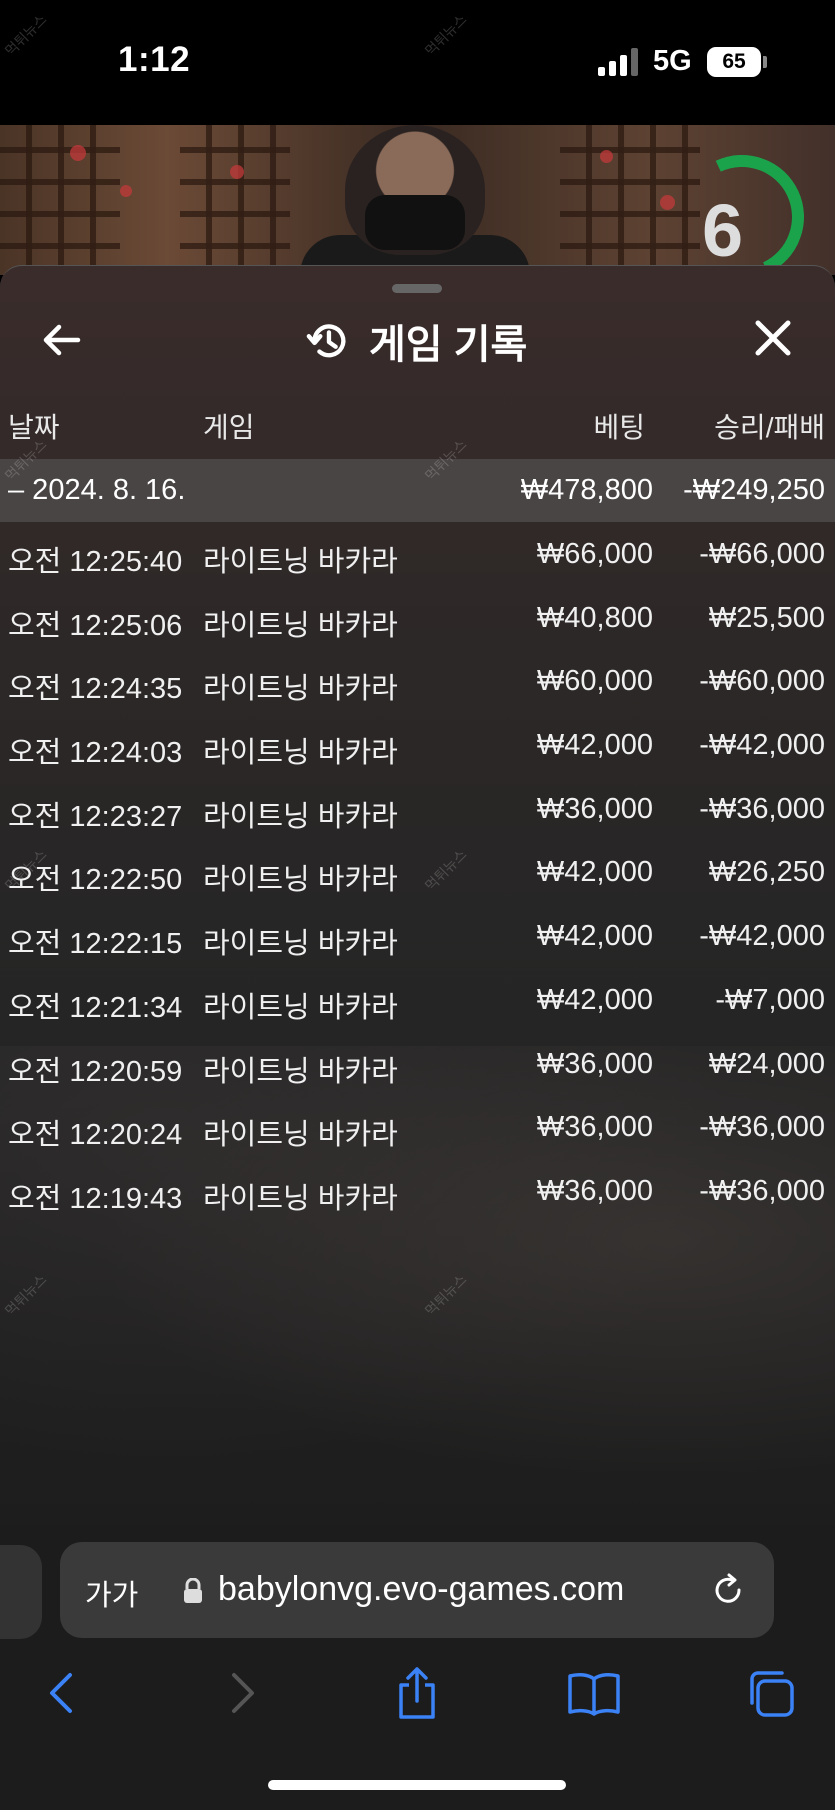  What do you see at coordinates (723, 230) in the screenshot?
I see `countdown-number: 6` at bounding box center [723, 230].